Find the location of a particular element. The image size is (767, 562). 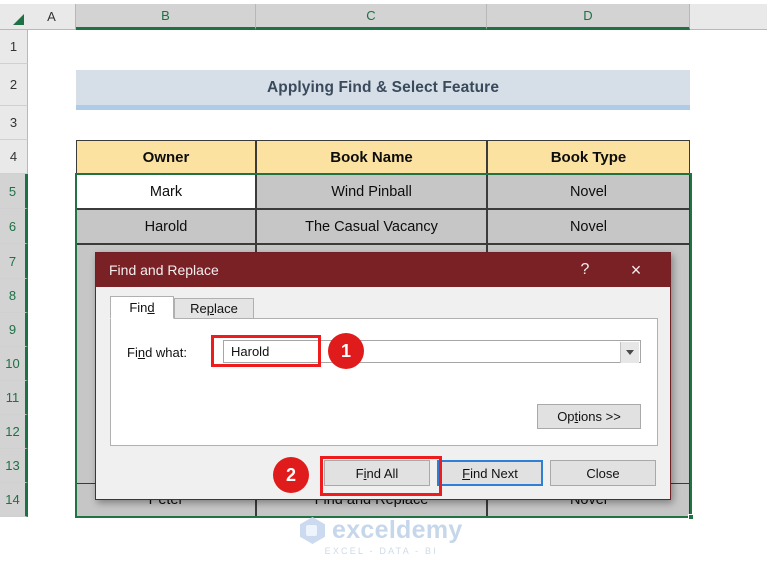

find-next-button: Find Next is located at coordinates (490, 473).